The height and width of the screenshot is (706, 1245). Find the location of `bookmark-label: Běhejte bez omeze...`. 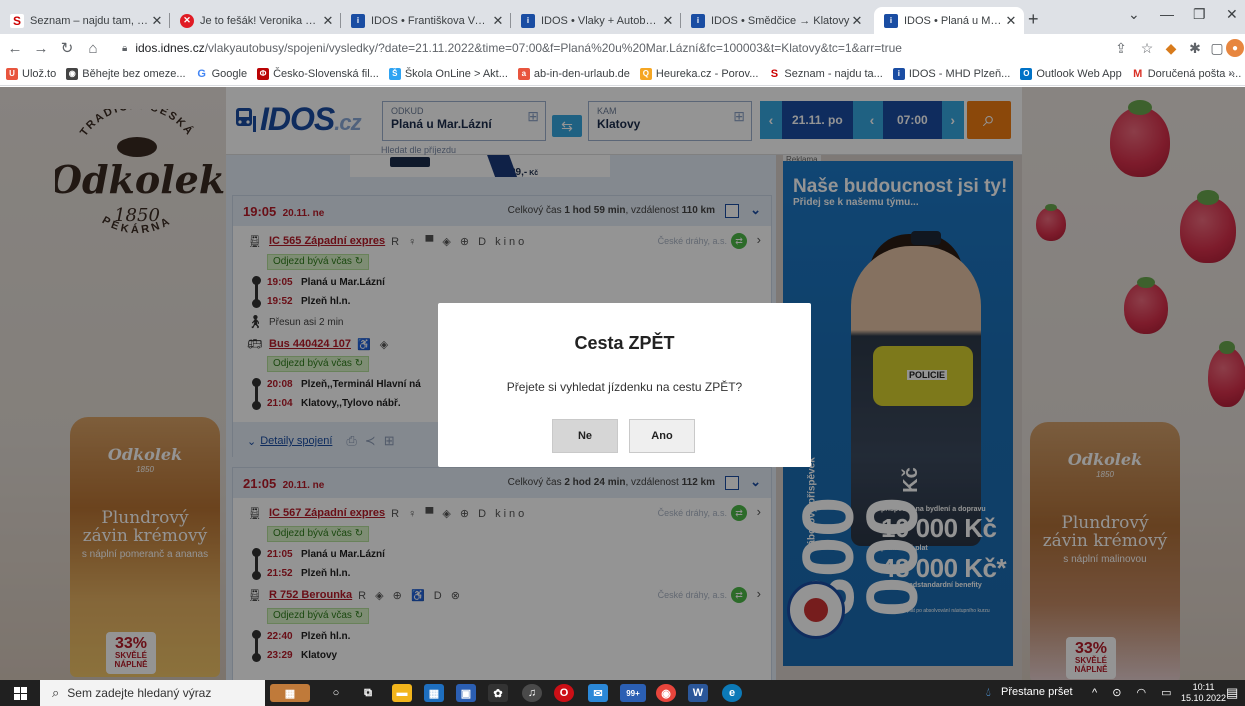

bookmark-label: Běhejte bez omeze... is located at coordinates (134, 73).